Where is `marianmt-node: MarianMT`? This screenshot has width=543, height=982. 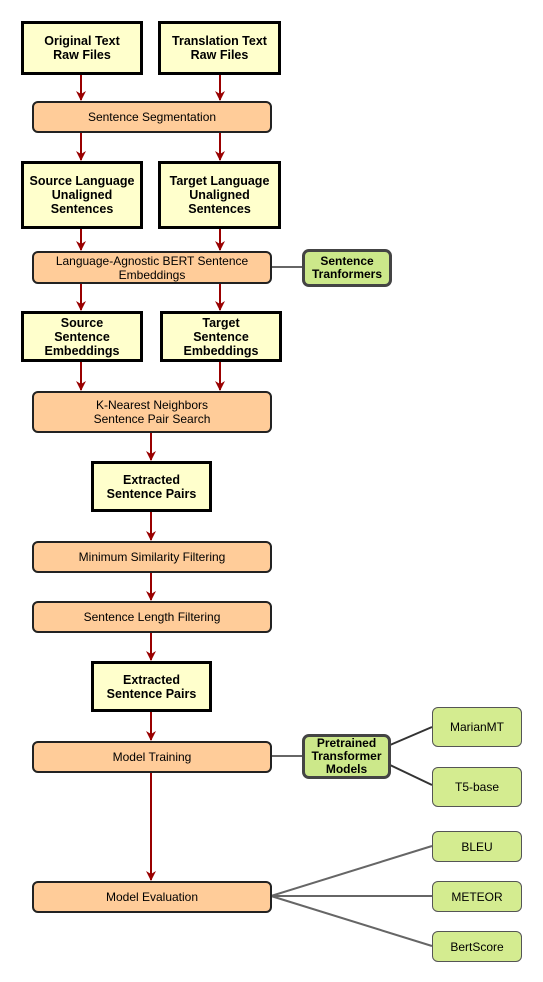 marianmt-node: MarianMT is located at coordinates (477, 727).